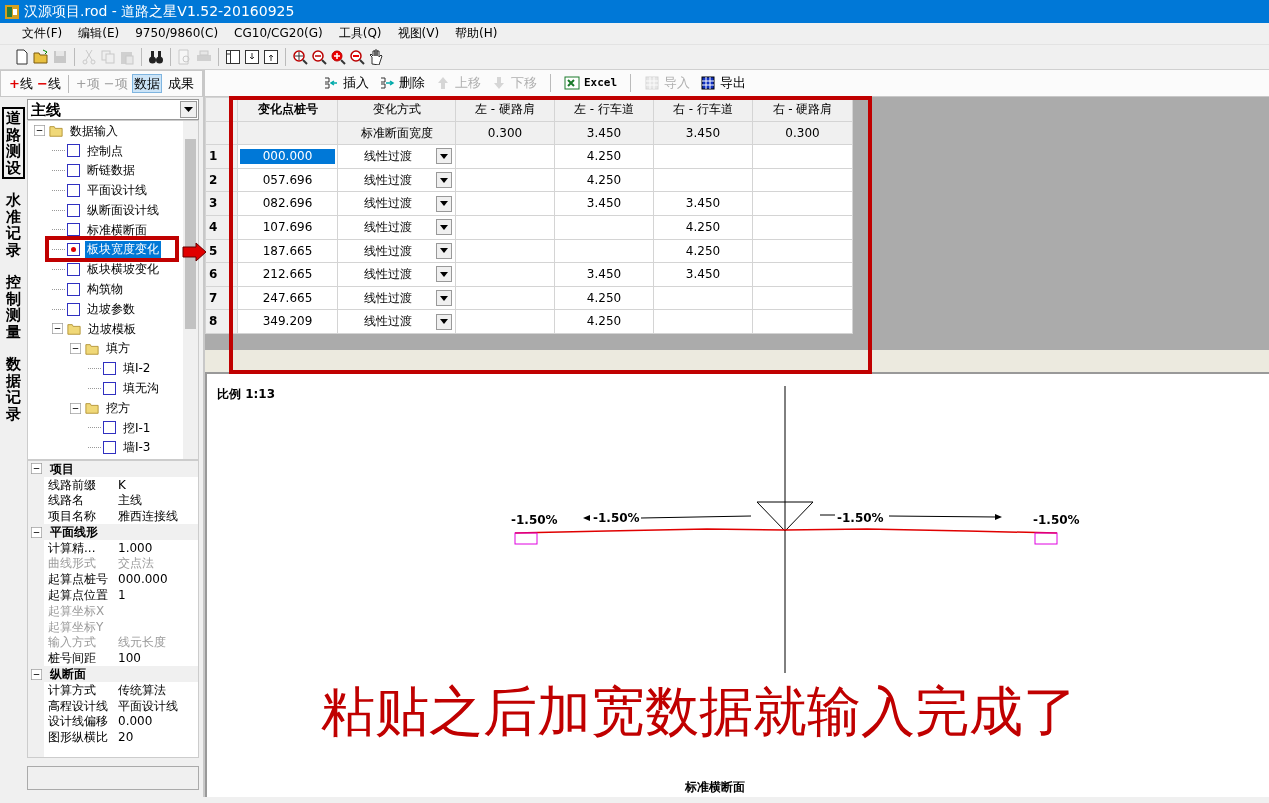 The width and height of the screenshot is (1269, 803). I want to click on property-value: 传统算法, so click(140, 690).